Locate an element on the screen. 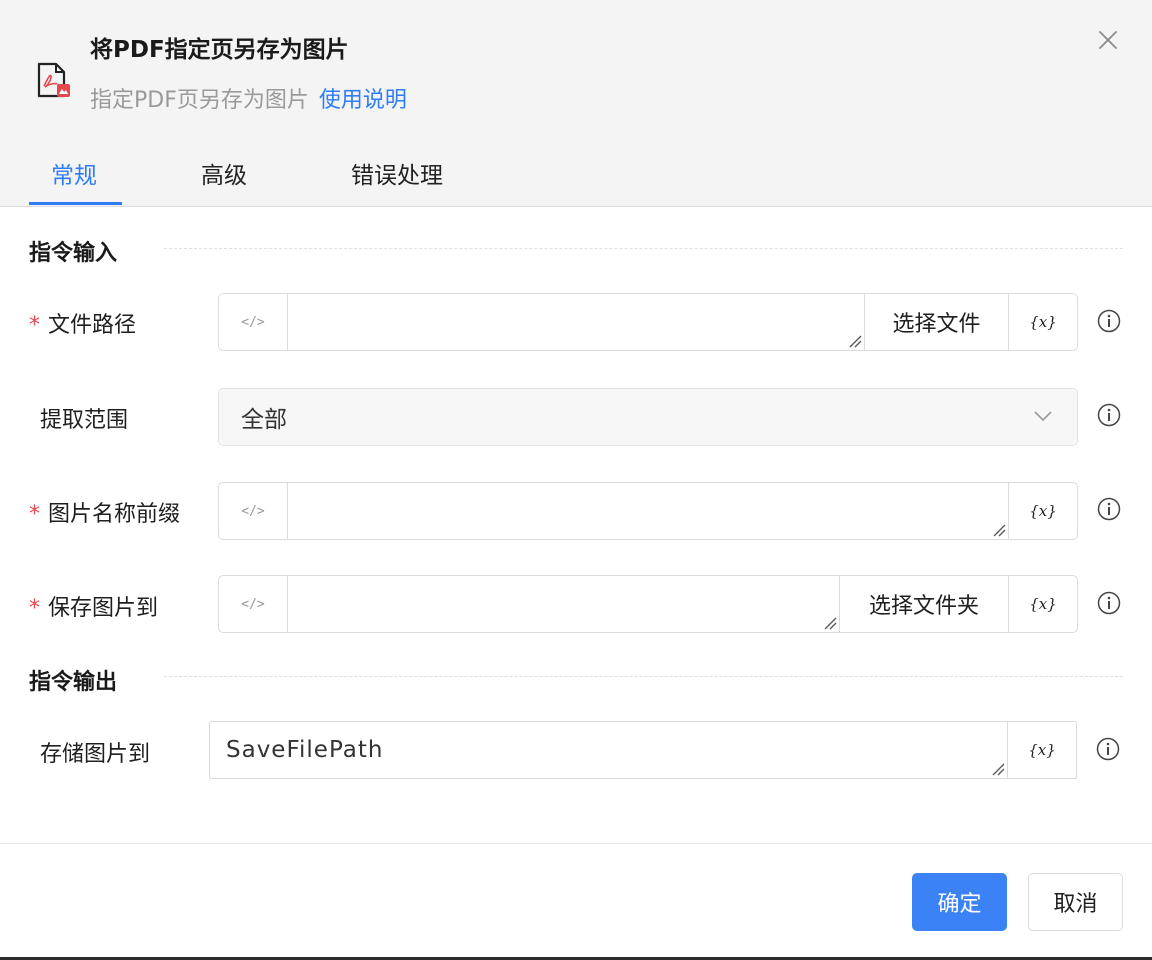 The image size is (1152, 960). tab-bar: 常规 高级 错误处理 is located at coordinates (576, 173).